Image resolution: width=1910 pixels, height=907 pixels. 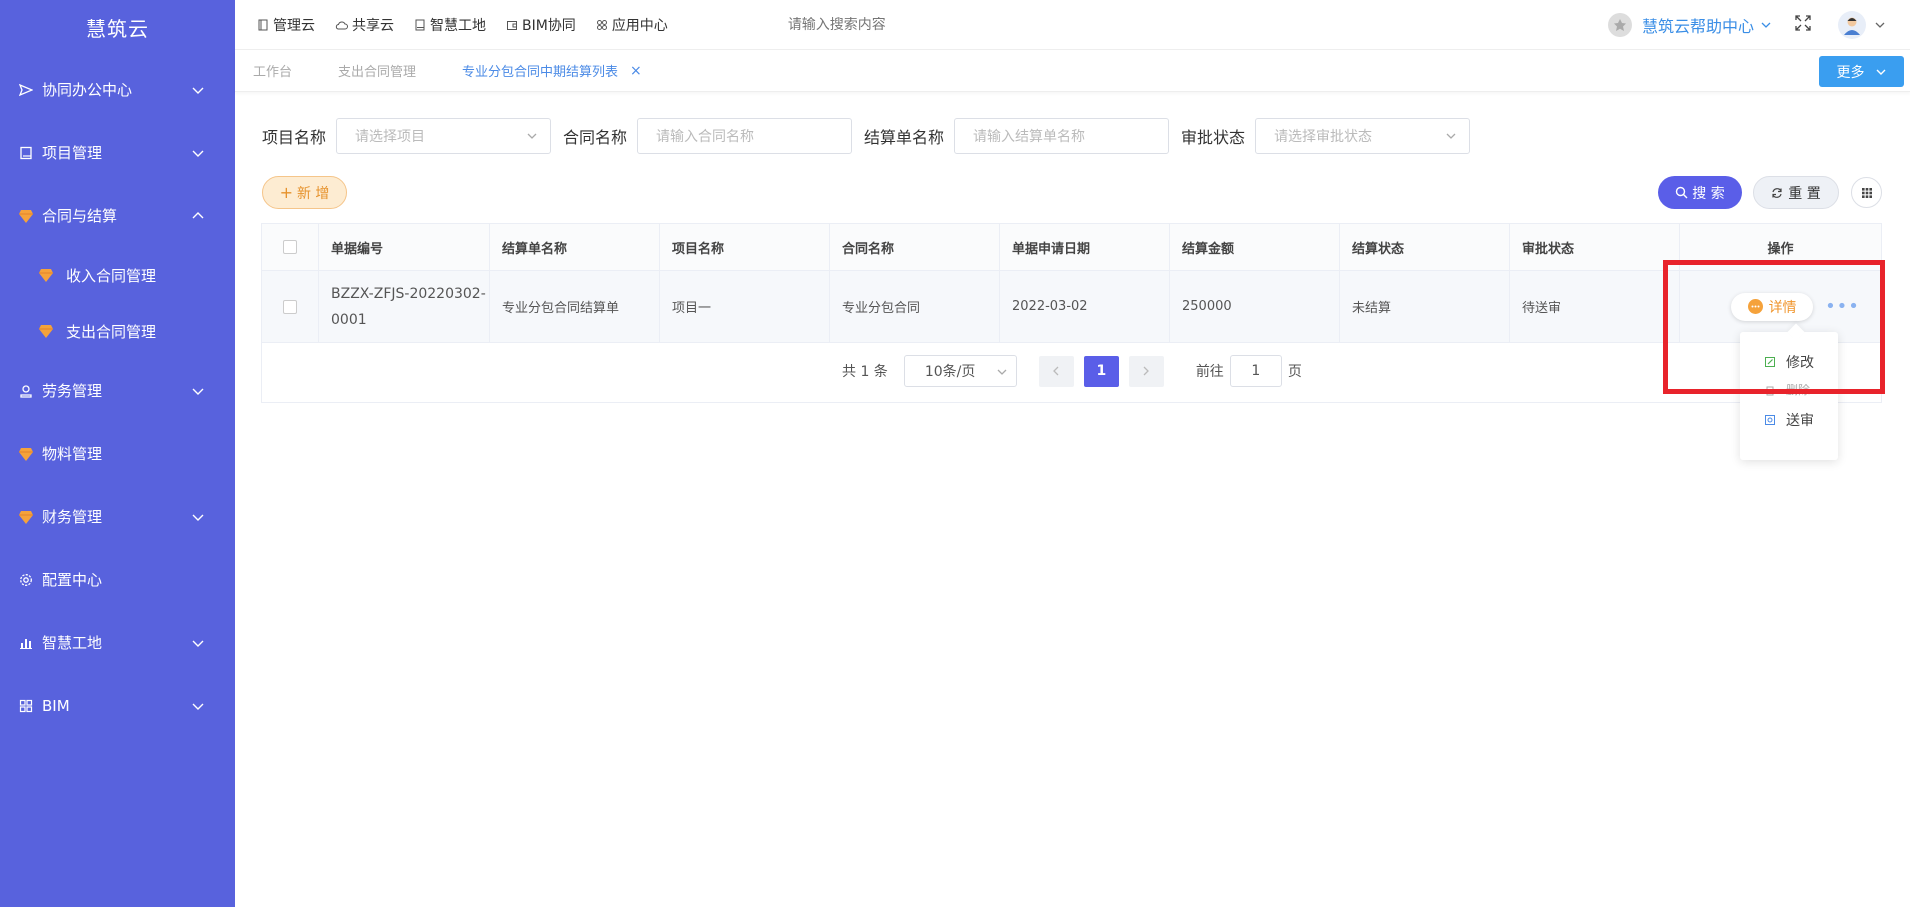 I want to click on search-button: 搜 索, so click(x=1700, y=192).